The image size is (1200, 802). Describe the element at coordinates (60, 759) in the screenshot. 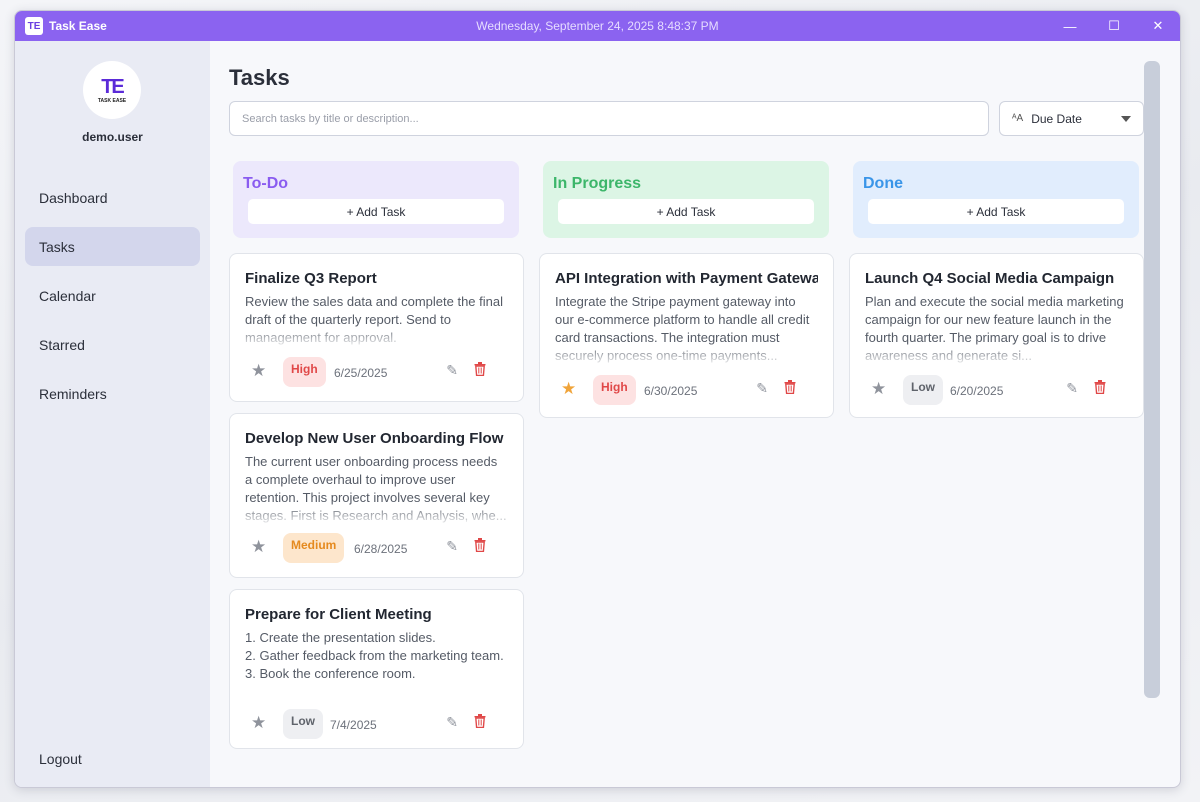

I see `logout-button: Logout` at that location.